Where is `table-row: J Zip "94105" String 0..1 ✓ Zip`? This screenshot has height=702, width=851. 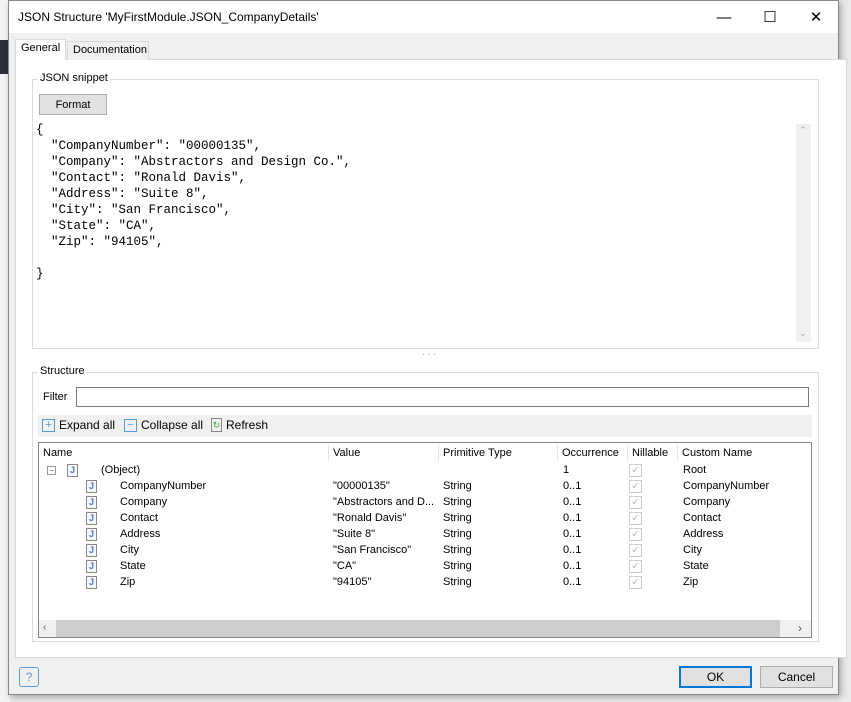 table-row: J Zip "94105" String 0..1 ✓ Zip is located at coordinates (425, 583).